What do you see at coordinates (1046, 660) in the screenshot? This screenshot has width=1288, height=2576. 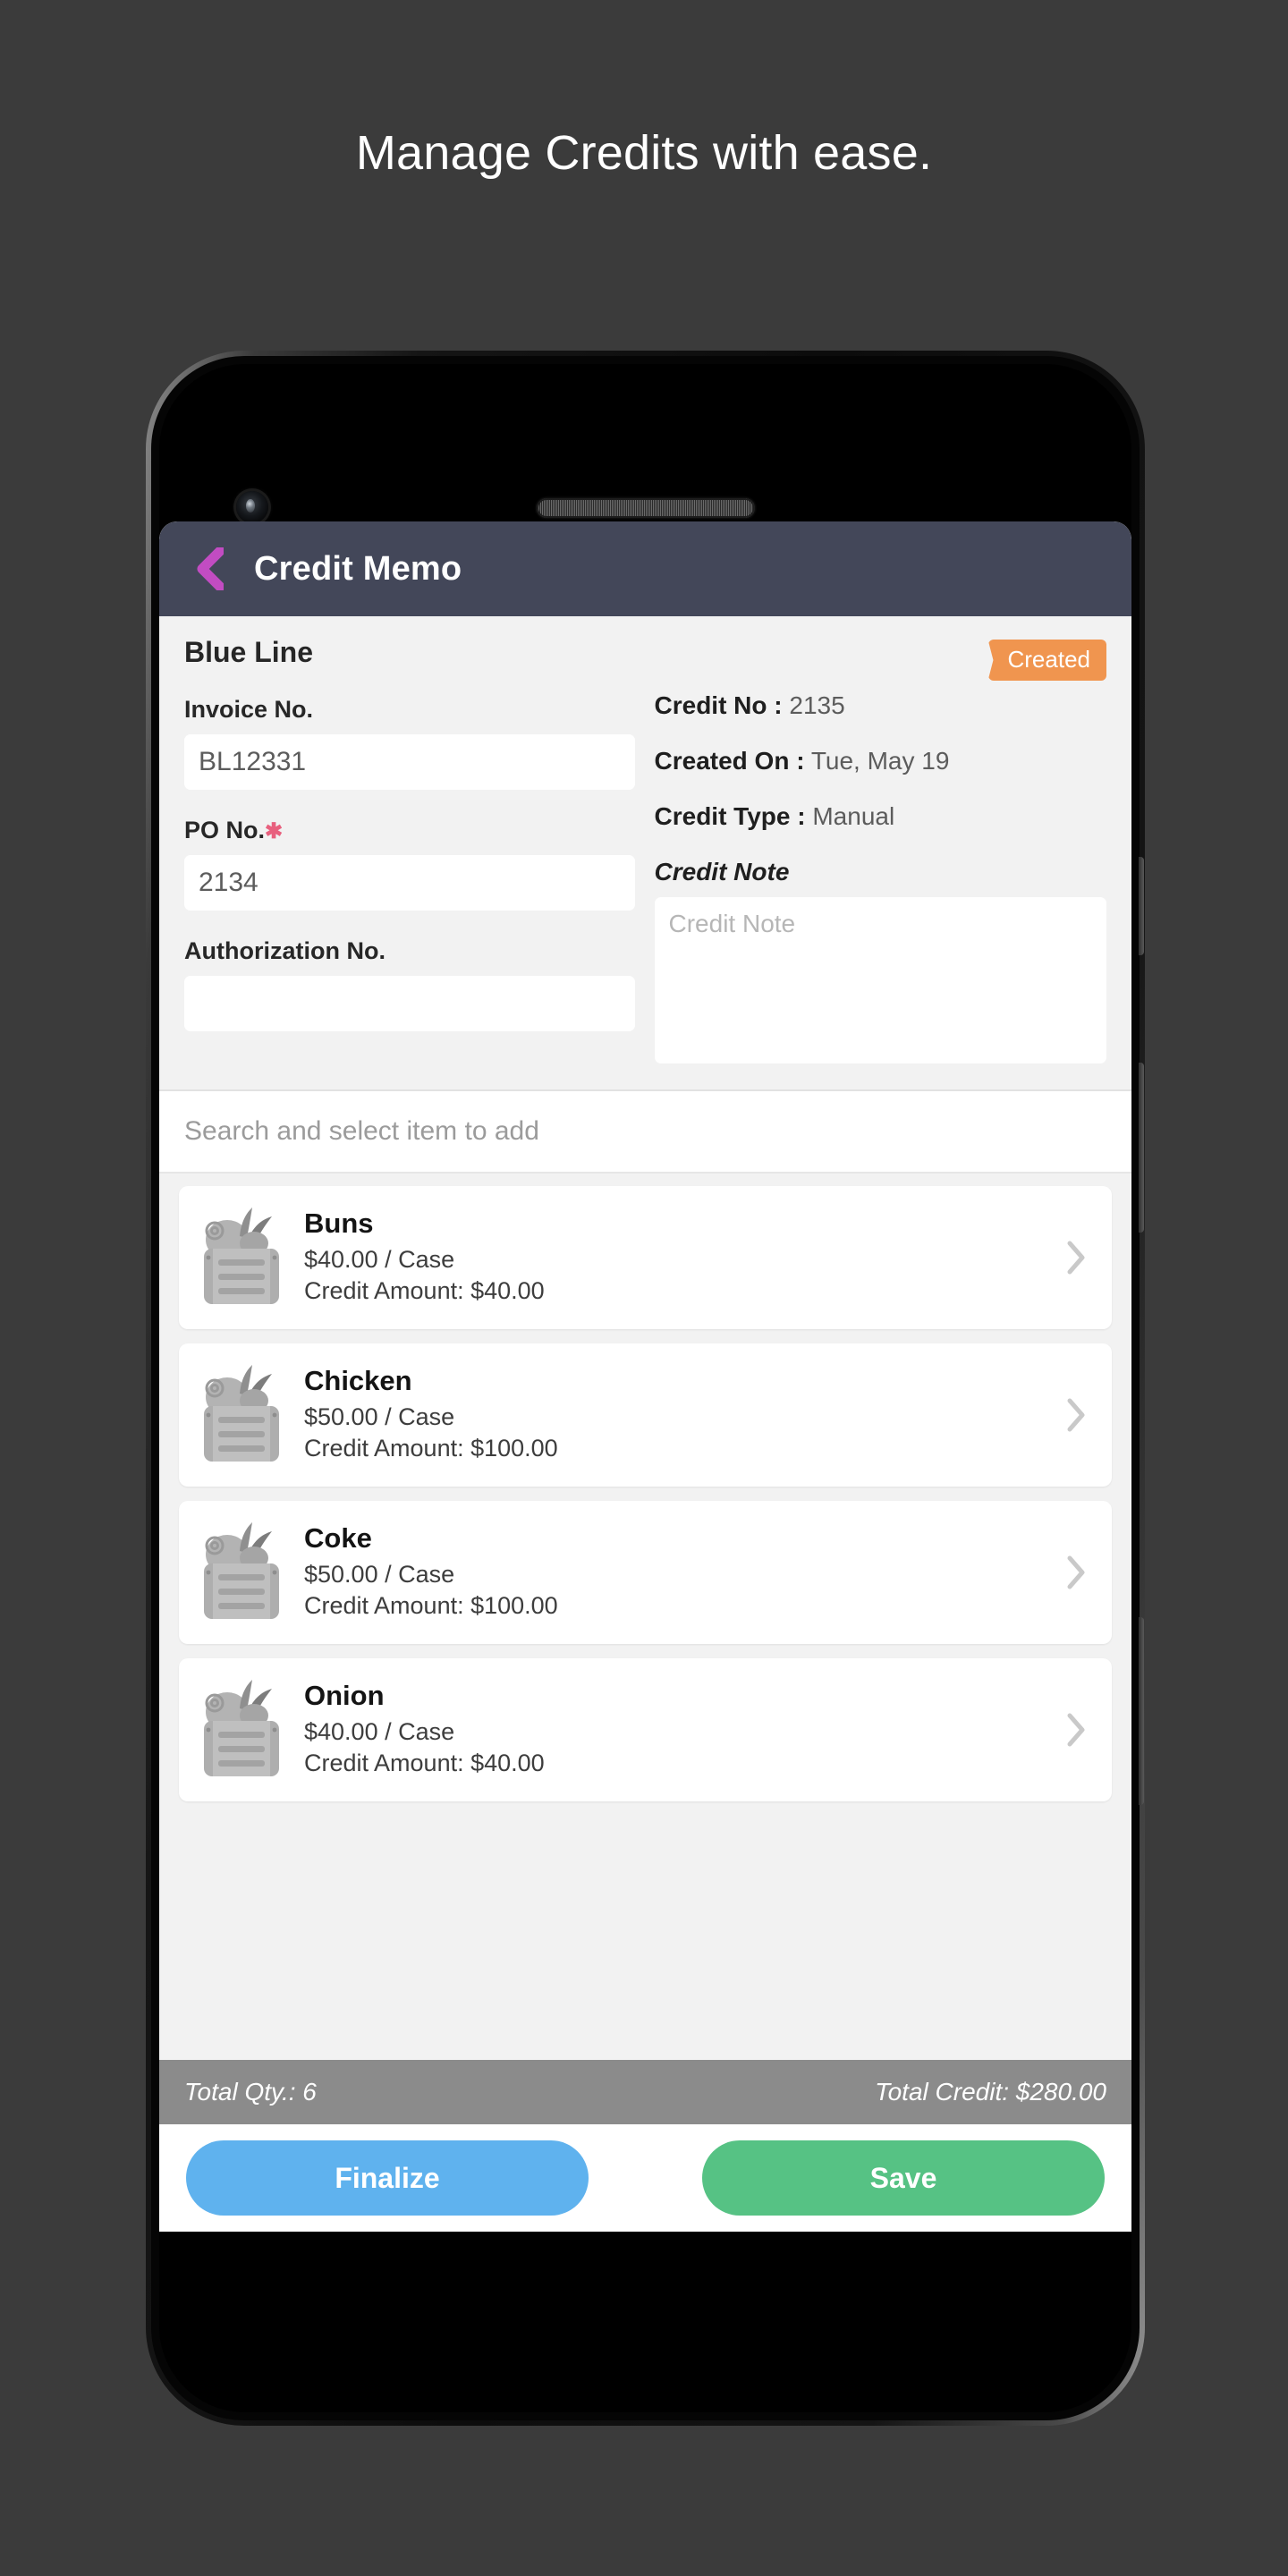 I see `status-badge: Created` at bounding box center [1046, 660].